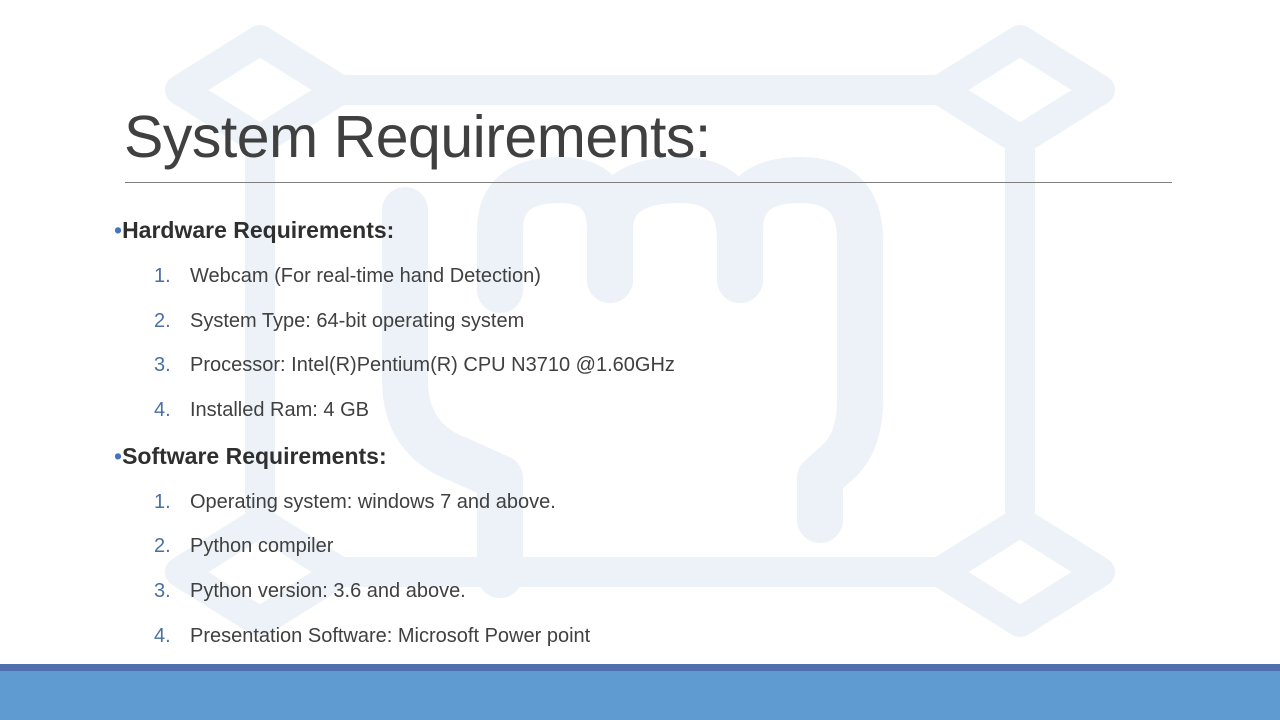 The height and width of the screenshot is (720, 1280). Describe the element at coordinates (328, 591) in the screenshot. I see `list-item-text: Python version: 3.6 and above.` at that location.